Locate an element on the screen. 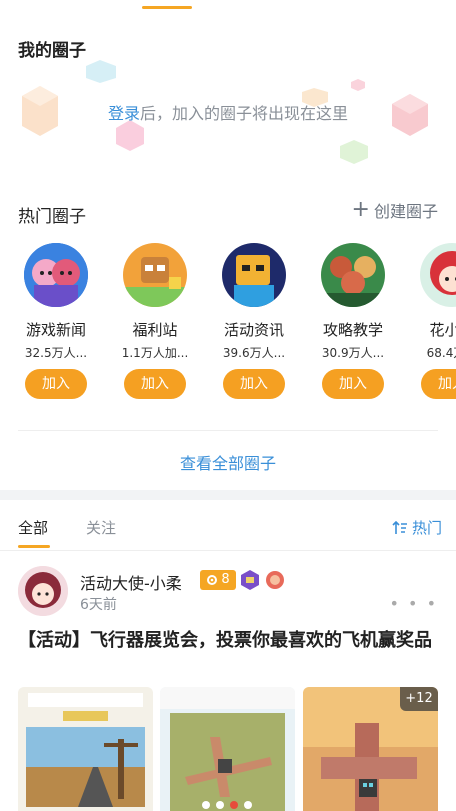 The height and width of the screenshot is (811, 456). sort-icon is located at coordinates (399, 527).